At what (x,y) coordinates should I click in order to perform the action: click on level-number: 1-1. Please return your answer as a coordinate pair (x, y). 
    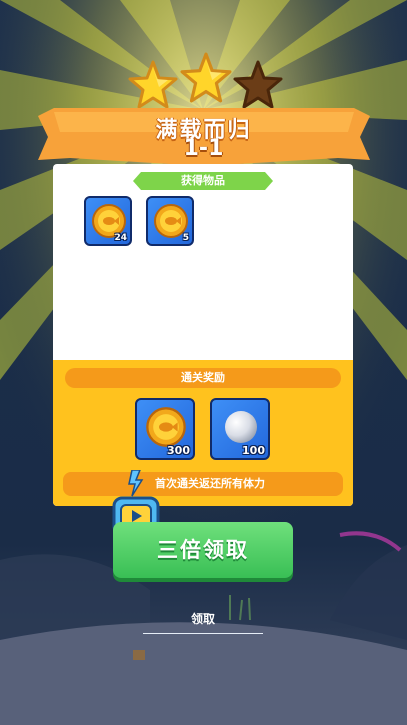
    Looking at the image, I should click on (203, 148).